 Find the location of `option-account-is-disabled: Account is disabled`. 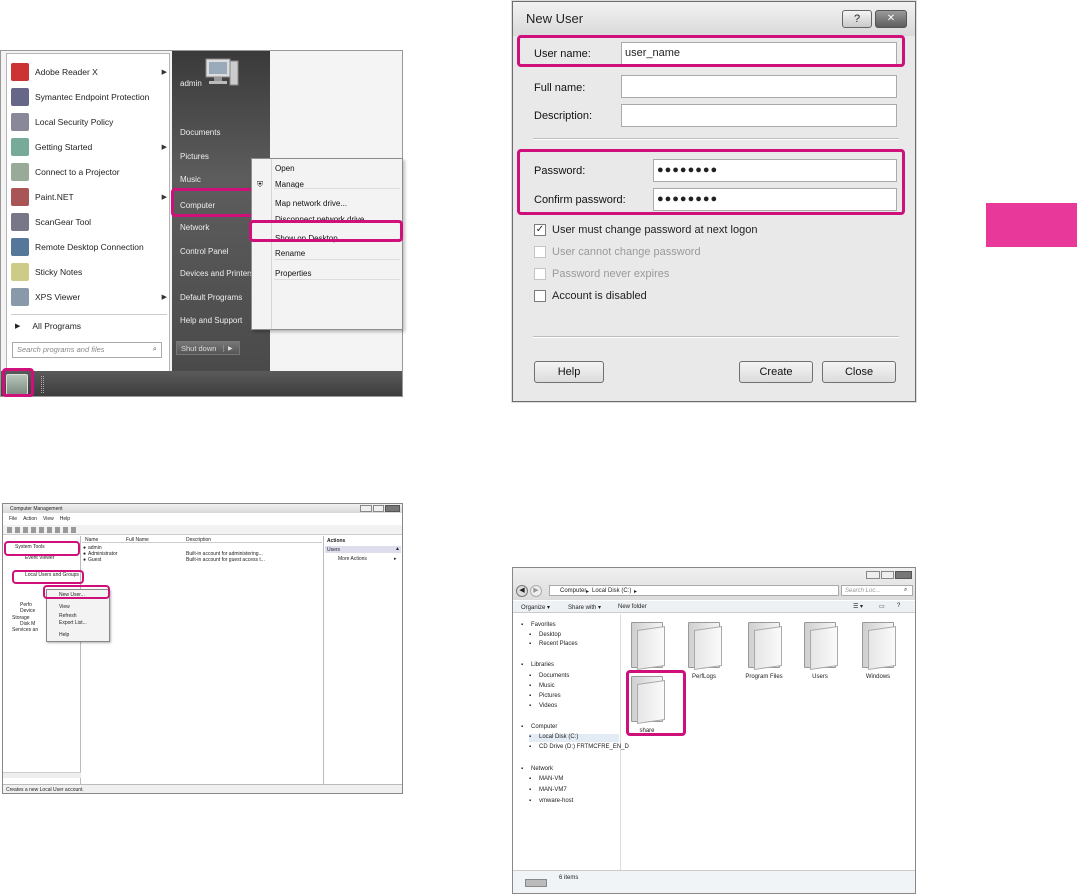

option-account-is-disabled: Account is disabled is located at coordinates (590, 296).